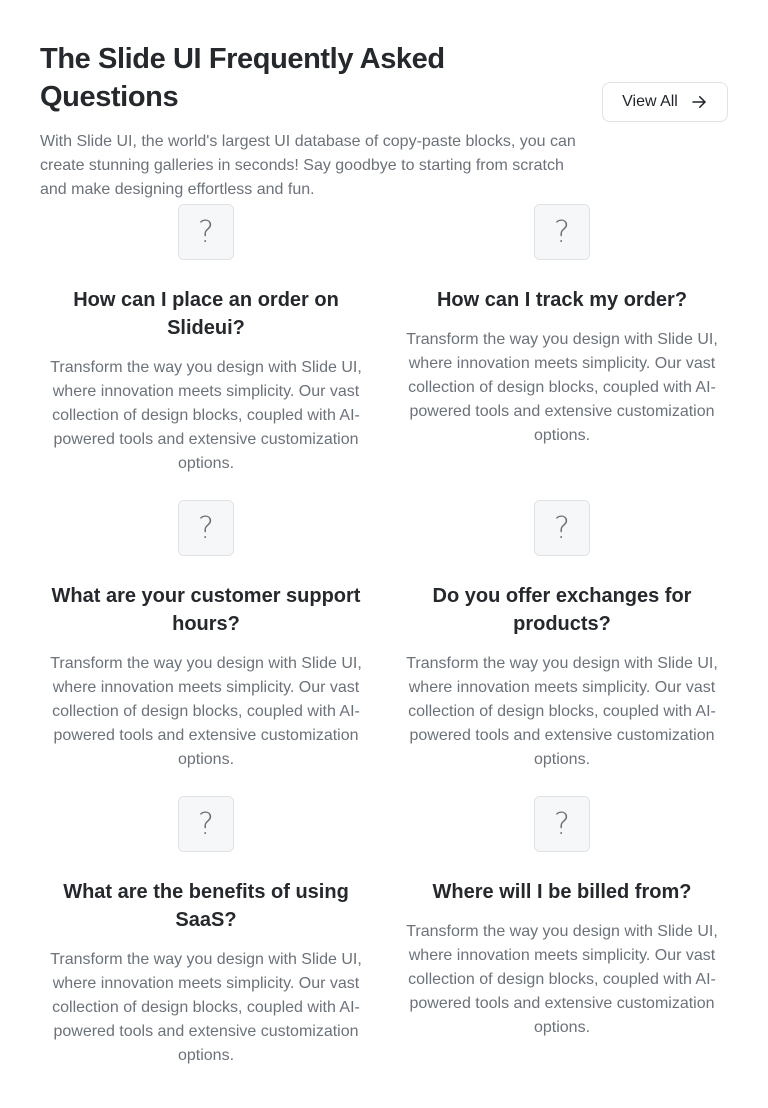  I want to click on faq-question: Where will I be billed from?, so click(562, 892).